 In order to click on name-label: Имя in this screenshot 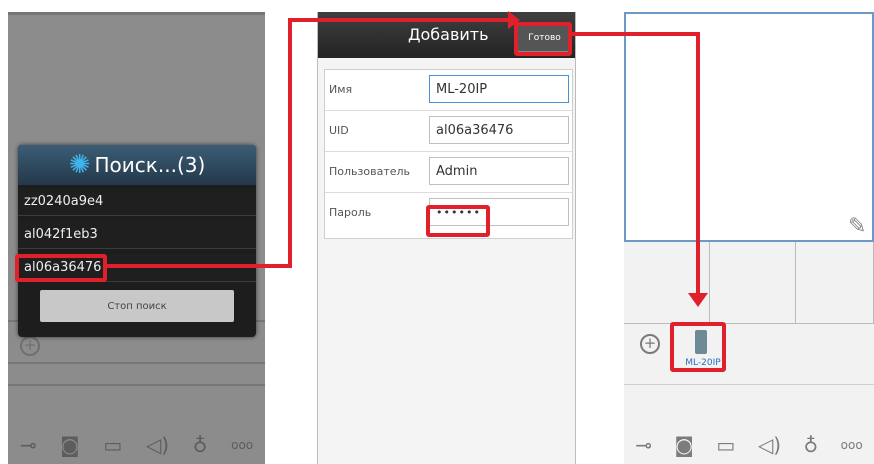, I will do `click(341, 89)`.